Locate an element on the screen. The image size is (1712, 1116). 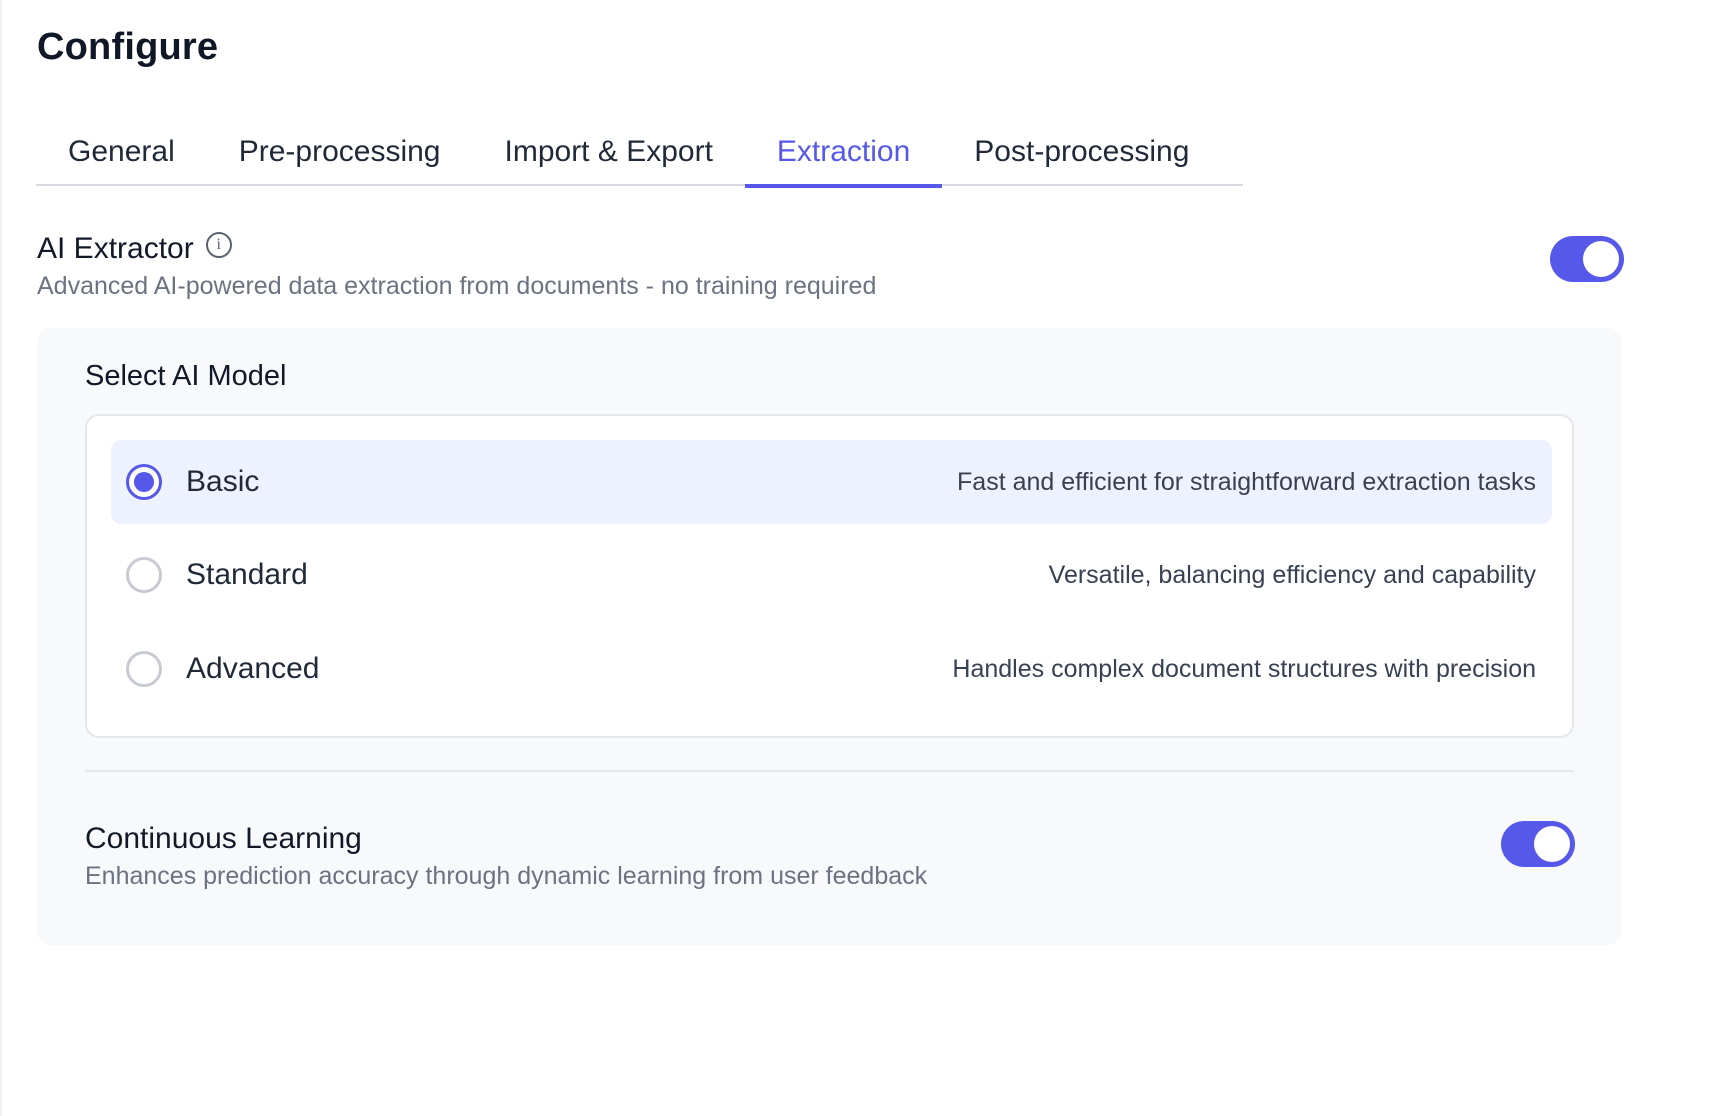
info-icon: i is located at coordinates (218, 245).